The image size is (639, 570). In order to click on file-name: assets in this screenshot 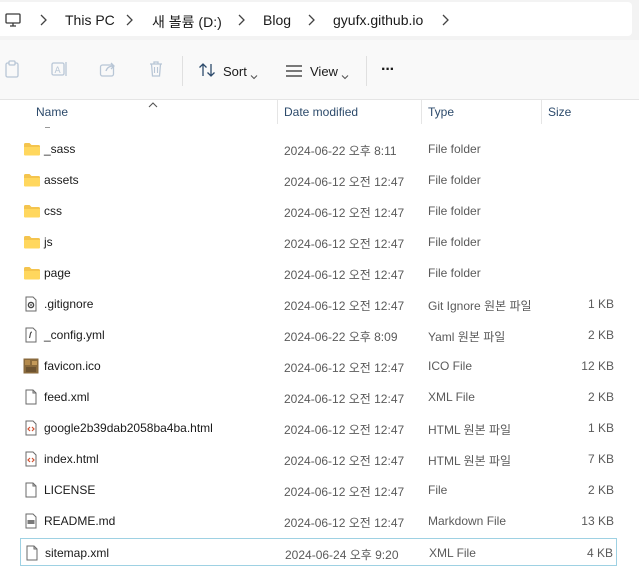, I will do `click(61, 180)`.